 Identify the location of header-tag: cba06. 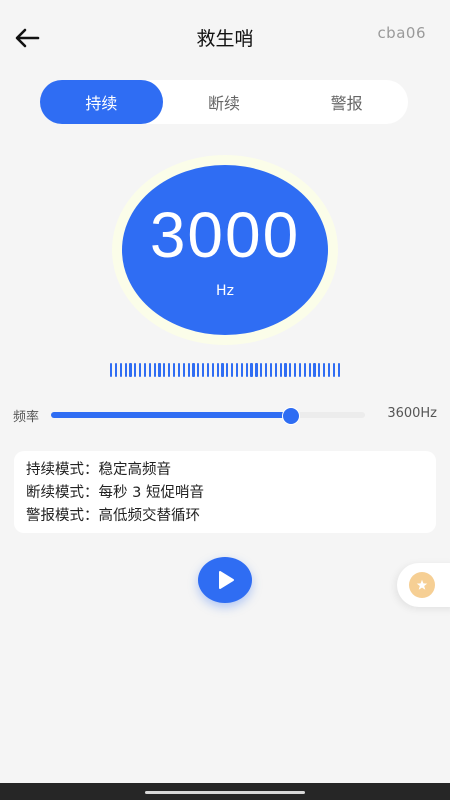
(401, 33).